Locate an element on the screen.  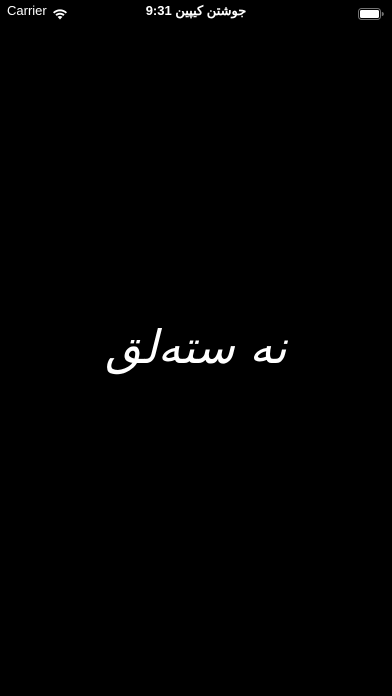
battery-fill is located at coordinates (369, 14).